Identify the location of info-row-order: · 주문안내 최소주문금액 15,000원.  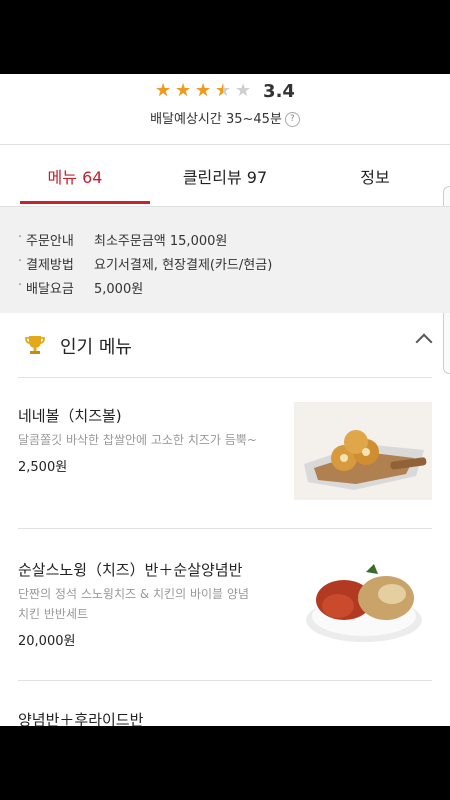
(123, 239).